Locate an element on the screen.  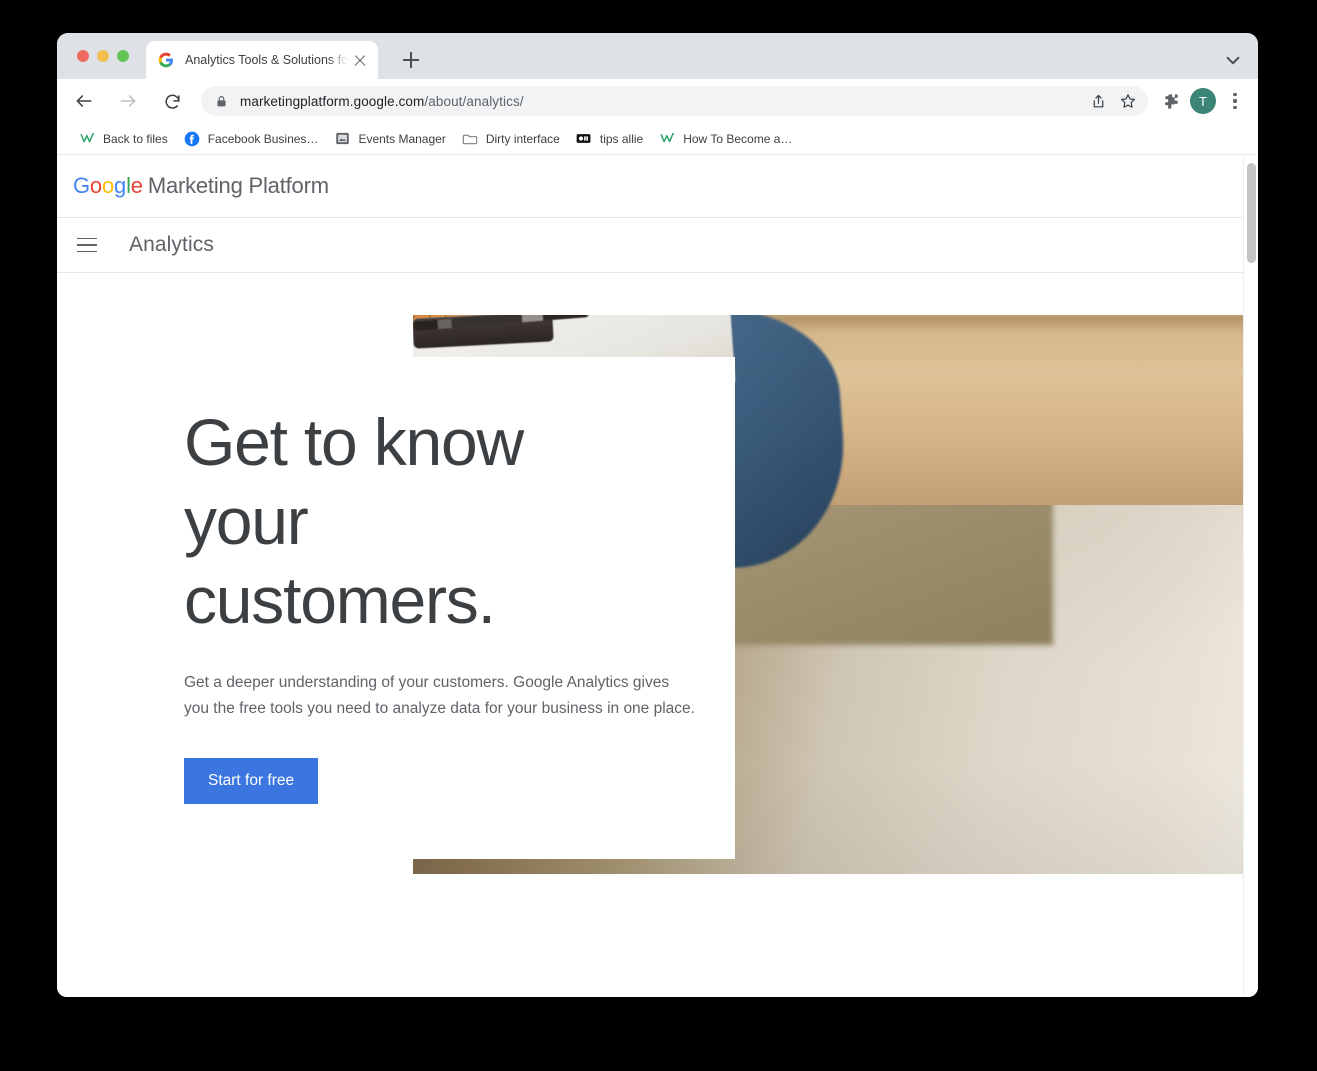
tab-strip: Analytics Tools & Solutions for is located at coordinates (657, 56).